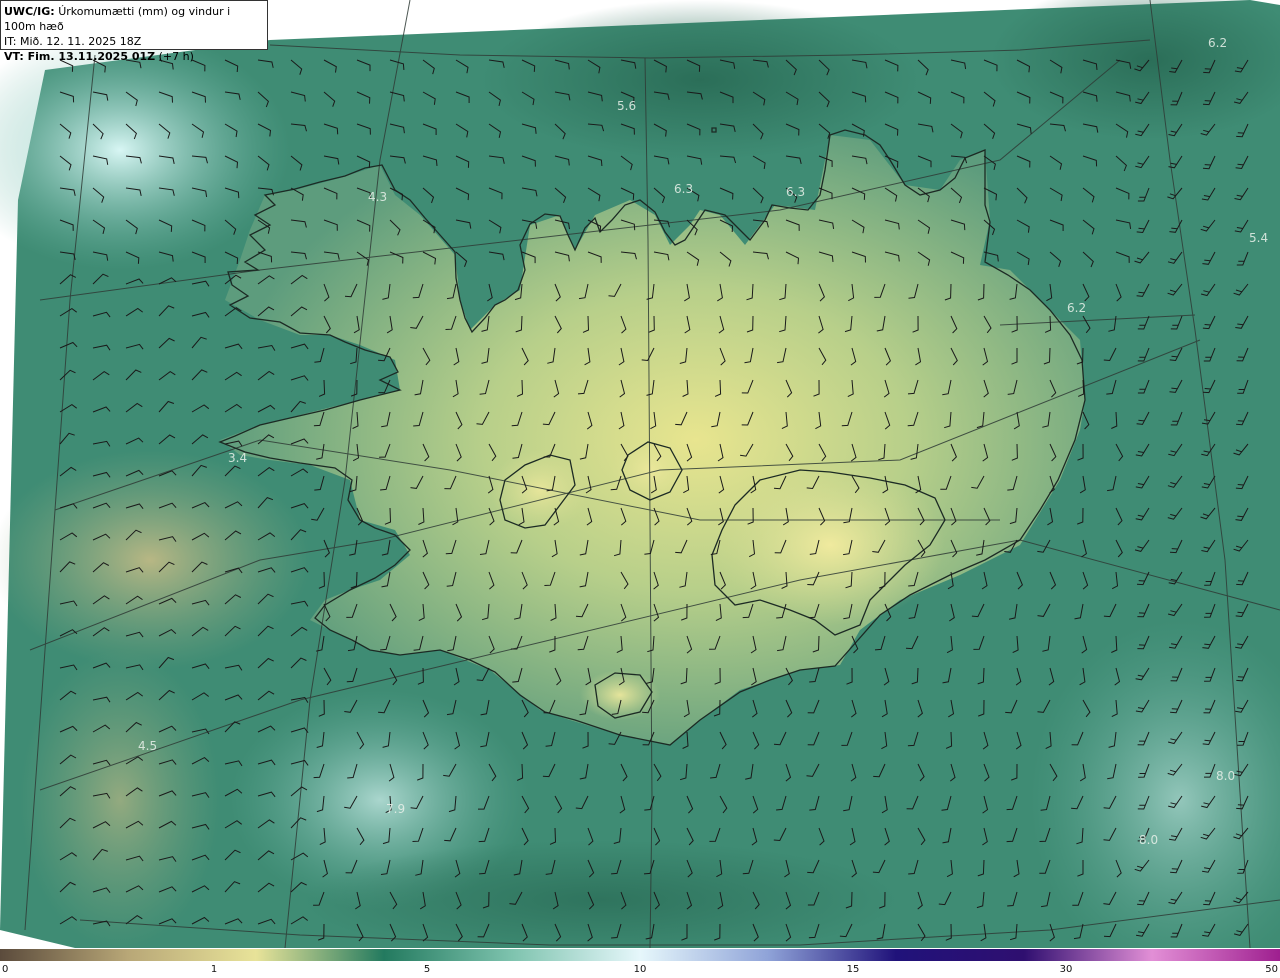 The width and height of the screenshot is (1280, 978). What do you see at coordinates (80, 56) in the screenshot?
I see `valid-time: VT: Fim. 13.11.2025 01Z` at bounding box center [80, 56].